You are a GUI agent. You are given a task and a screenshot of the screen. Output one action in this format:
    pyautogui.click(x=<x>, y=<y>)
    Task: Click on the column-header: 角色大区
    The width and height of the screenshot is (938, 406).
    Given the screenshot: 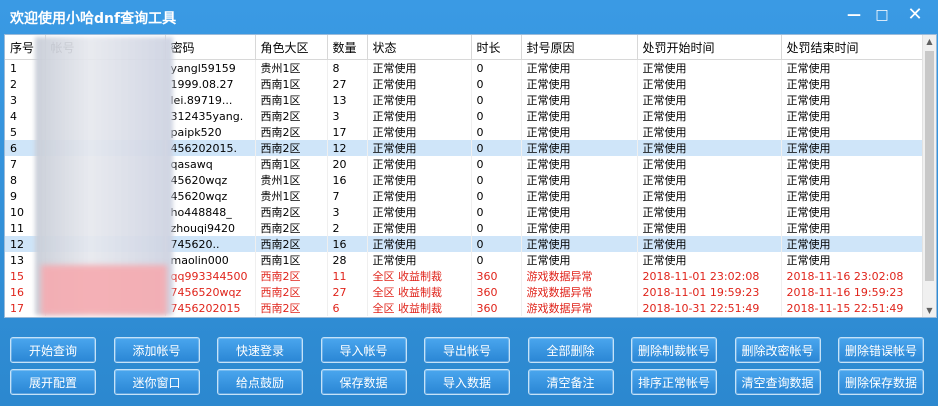 What is the action you would take?
    pyautogui.click(x=291, y=47)
    